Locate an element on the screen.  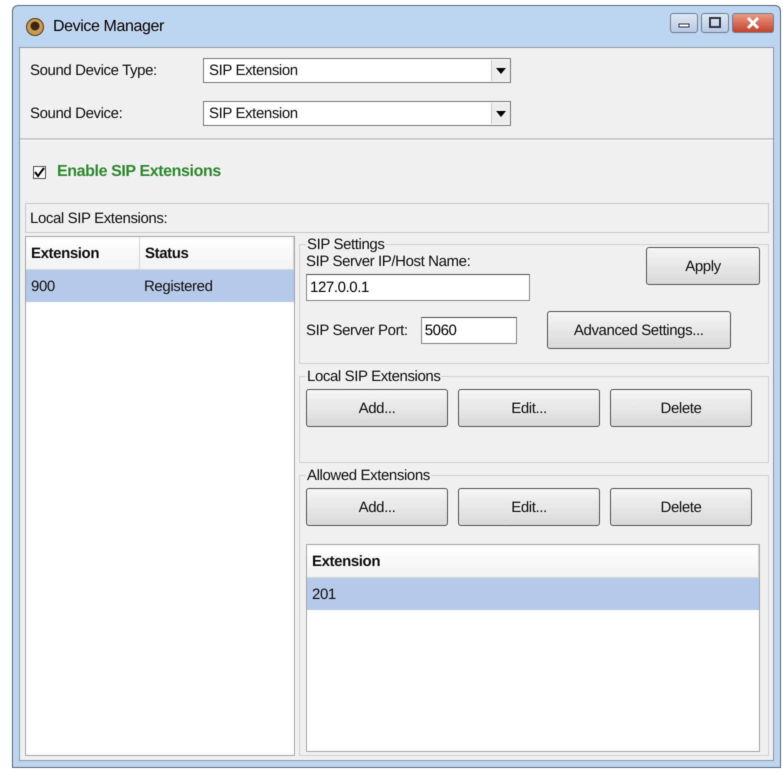
text-field: 127.0.0.1 is located at coordinates (418, 287).